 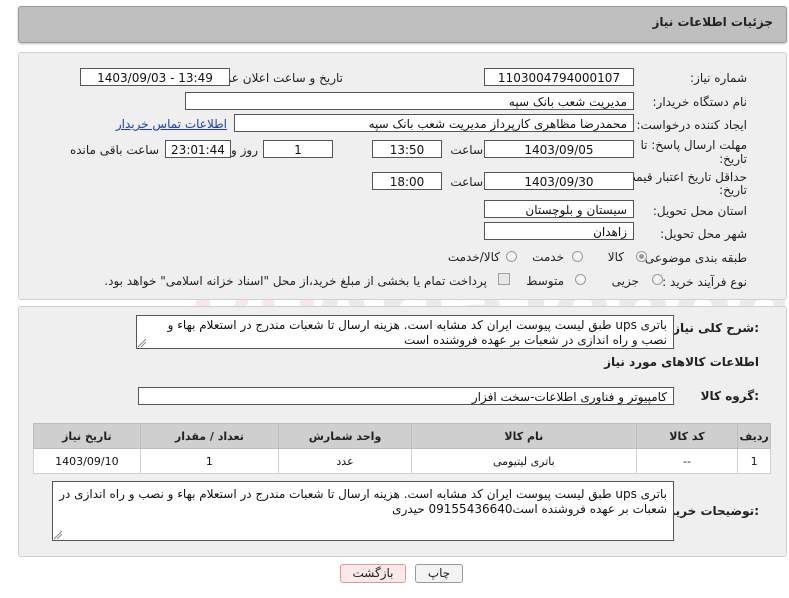 What do you see at coordinates (559, 149) in the screenshot?
I see `deadline-date-field: 1403/09/05` at bounding box center [559, 149].